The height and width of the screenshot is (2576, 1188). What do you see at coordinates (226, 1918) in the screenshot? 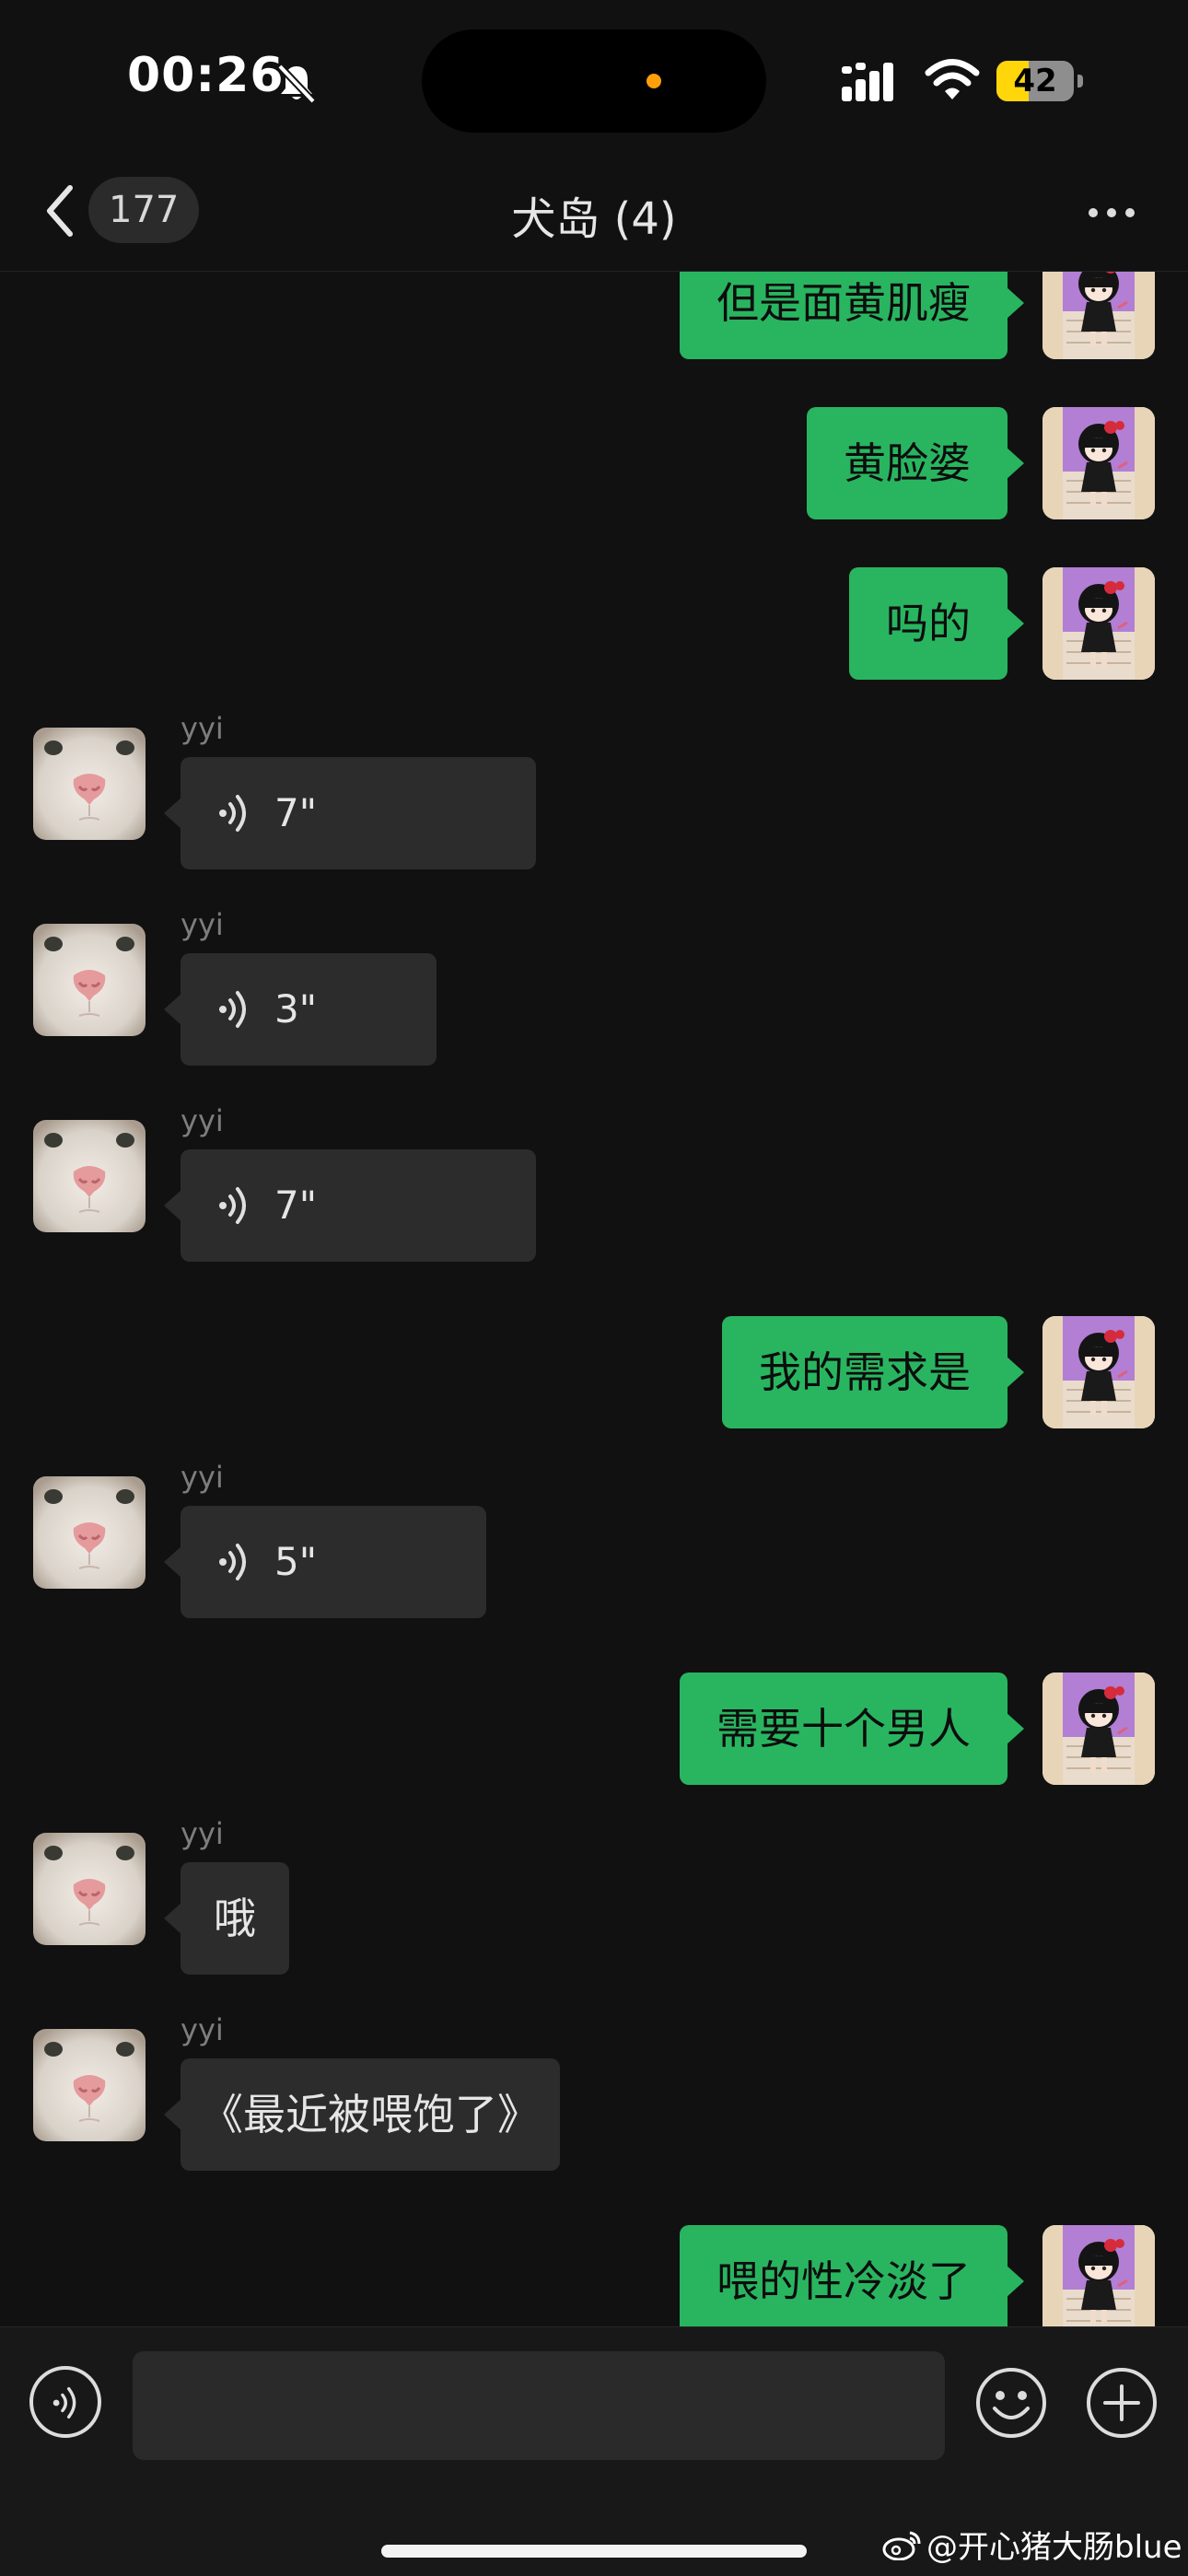
I see `message-bubble: 哦` at bounding box center [226, 1918].